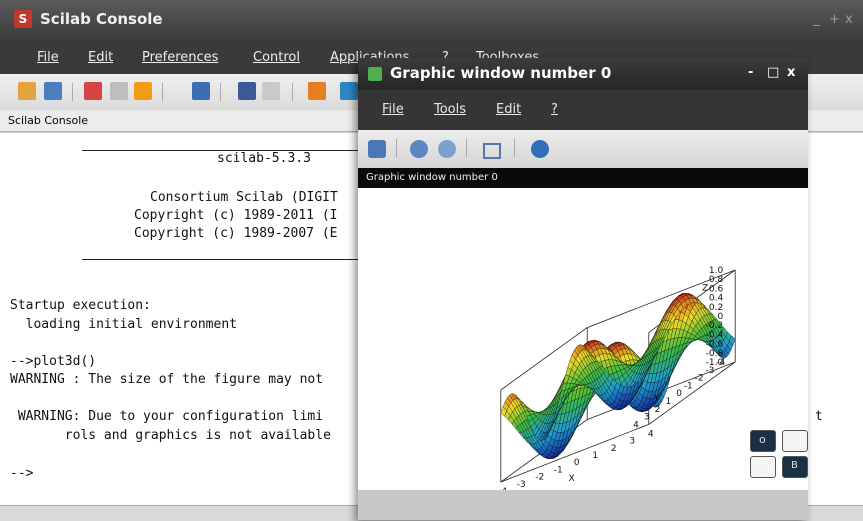  What do you see at coordinates (431, 20) in the screenshot?
I see `main-titlebar: S Scilab Console _ + x` at bounding box center [431, 20].